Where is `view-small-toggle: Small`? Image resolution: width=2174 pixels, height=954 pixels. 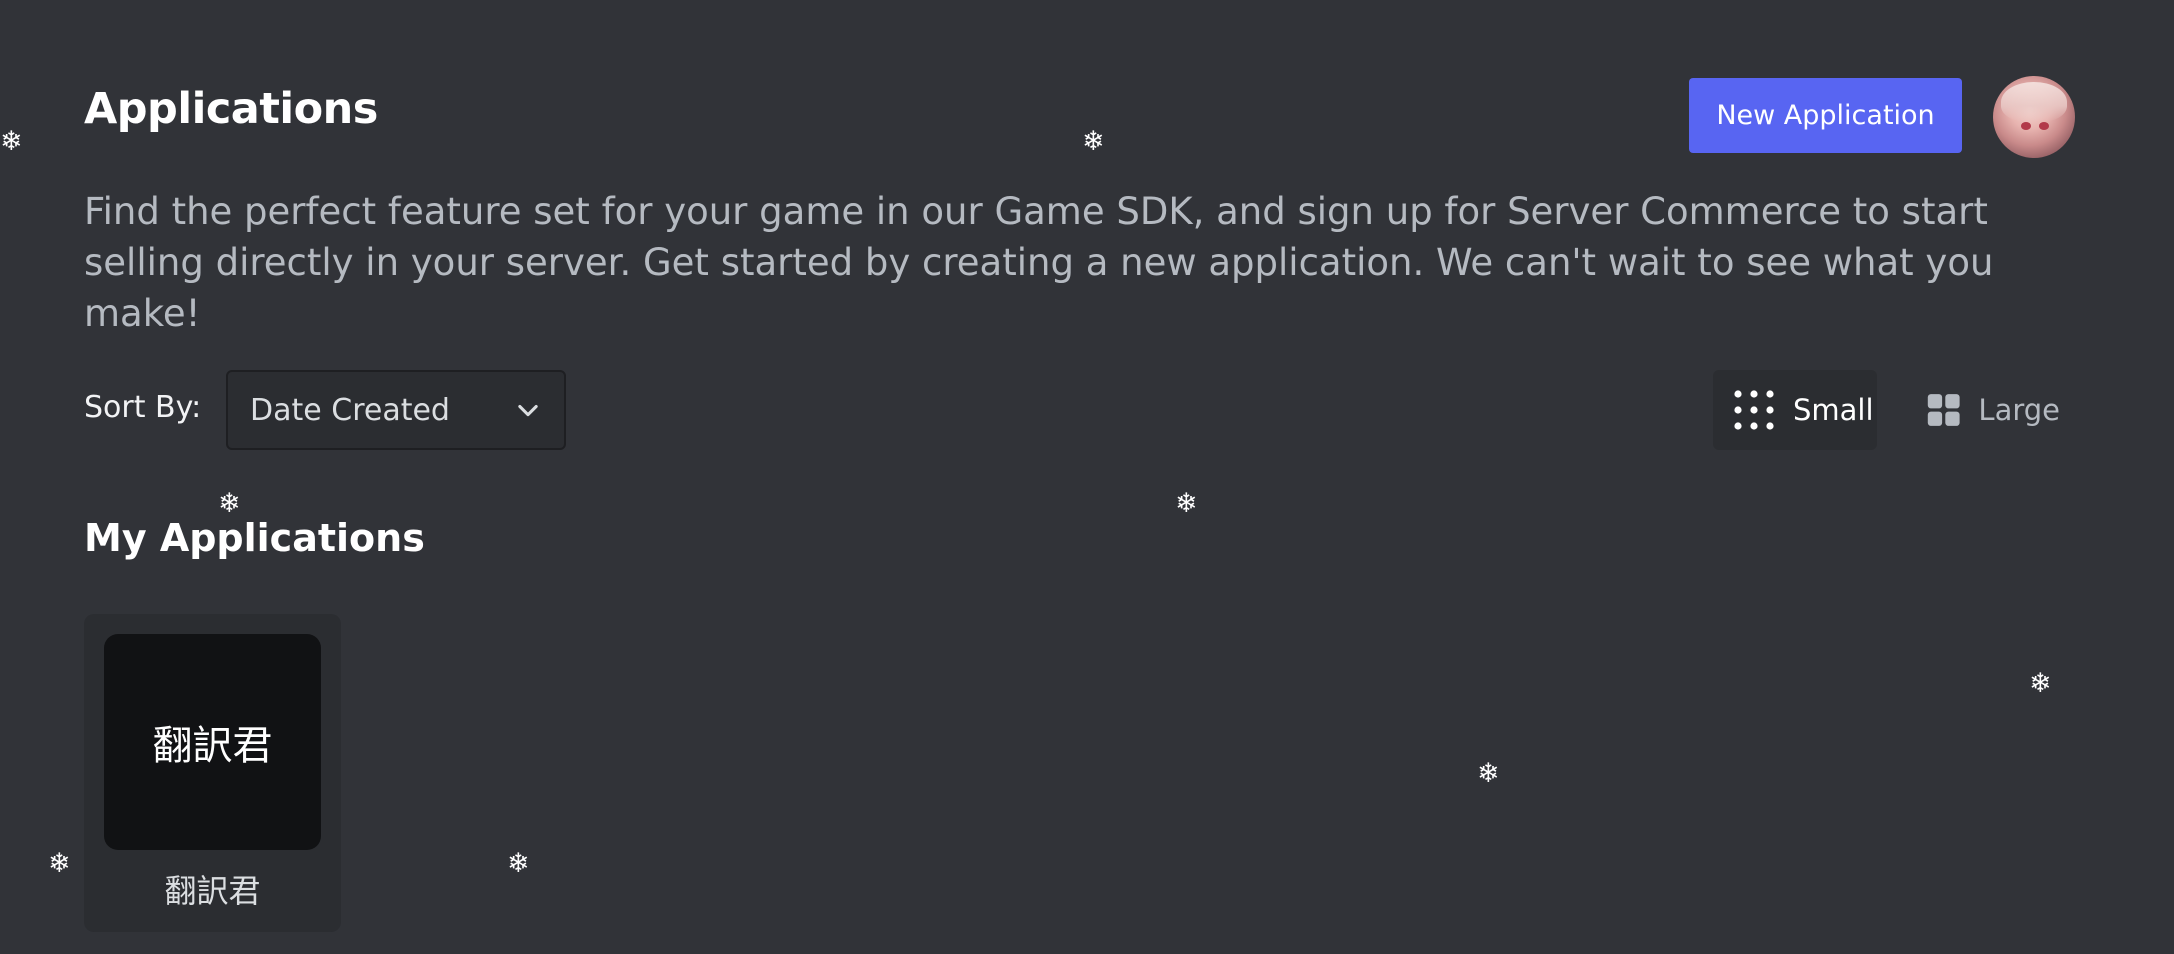
view-small-toggle: Small is located at coordinates (1795, 410).